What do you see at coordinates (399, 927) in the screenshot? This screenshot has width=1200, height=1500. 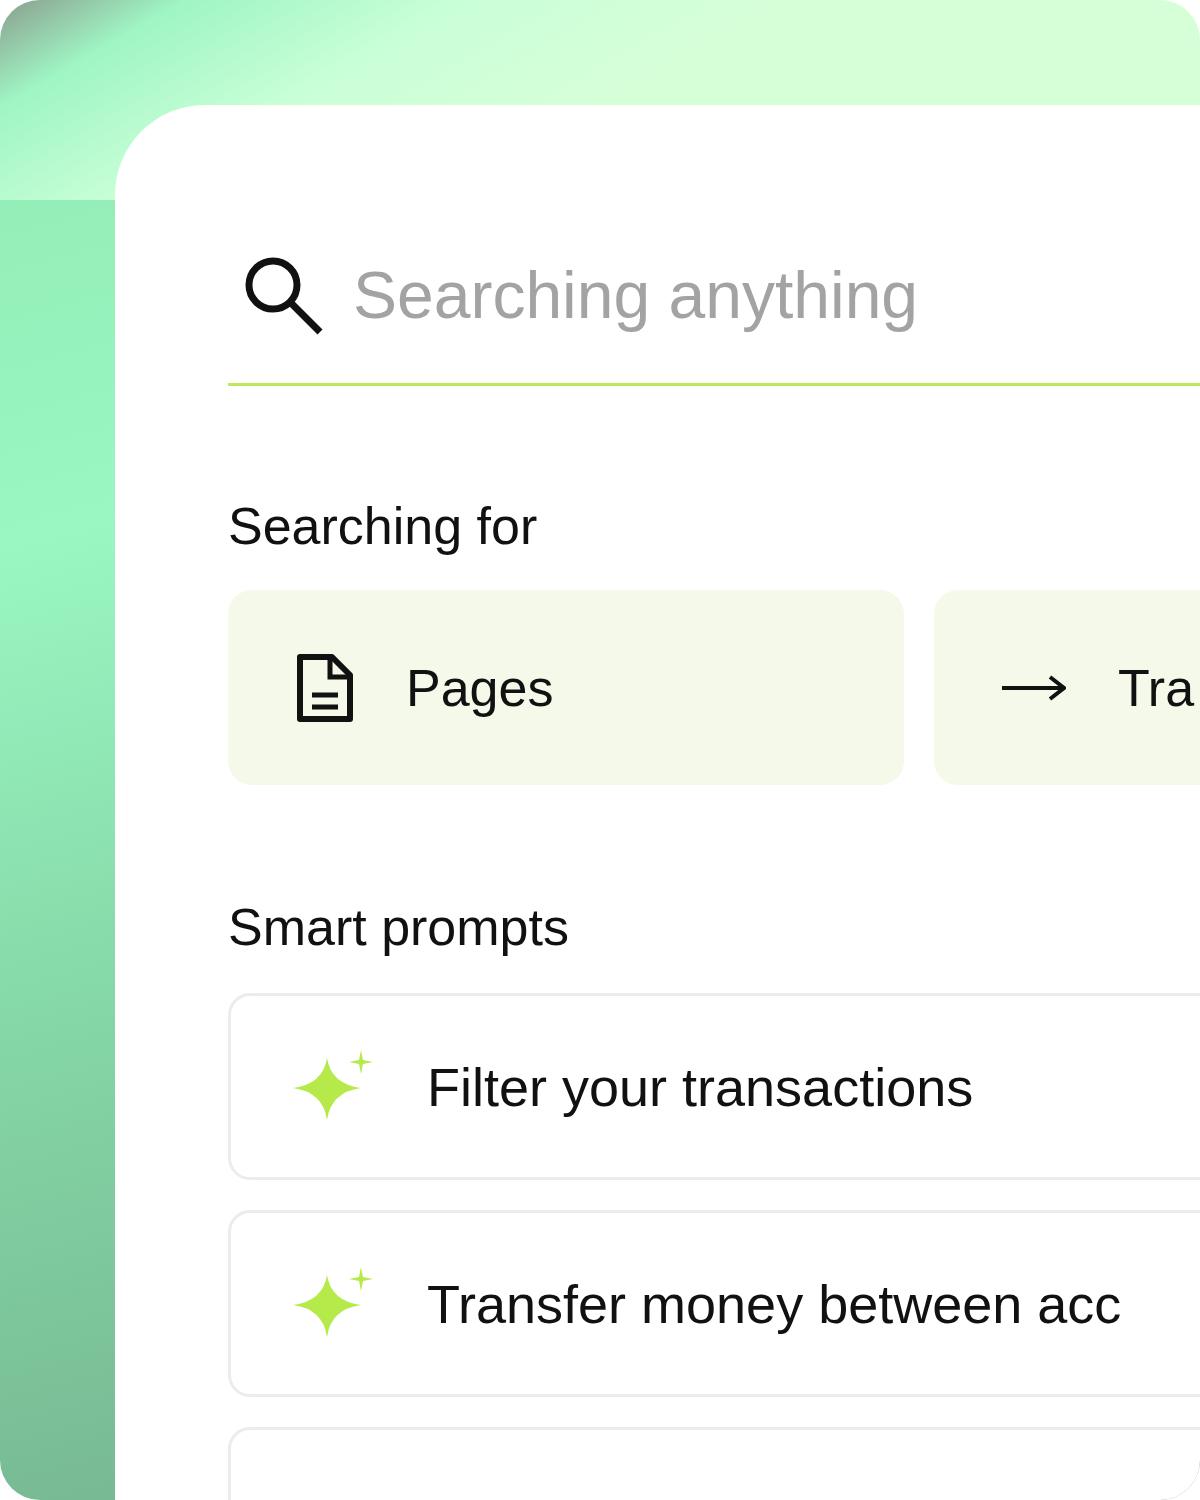 I see `section-heading: Smart prompts` at bounding box center [399, 927].